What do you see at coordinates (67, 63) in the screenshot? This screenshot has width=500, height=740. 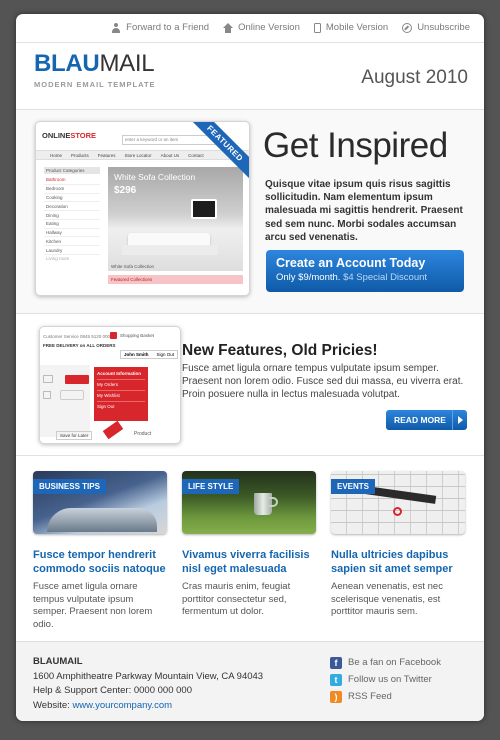 I see `logo-part-blau: BLAU` at bounding box center [67, 63].